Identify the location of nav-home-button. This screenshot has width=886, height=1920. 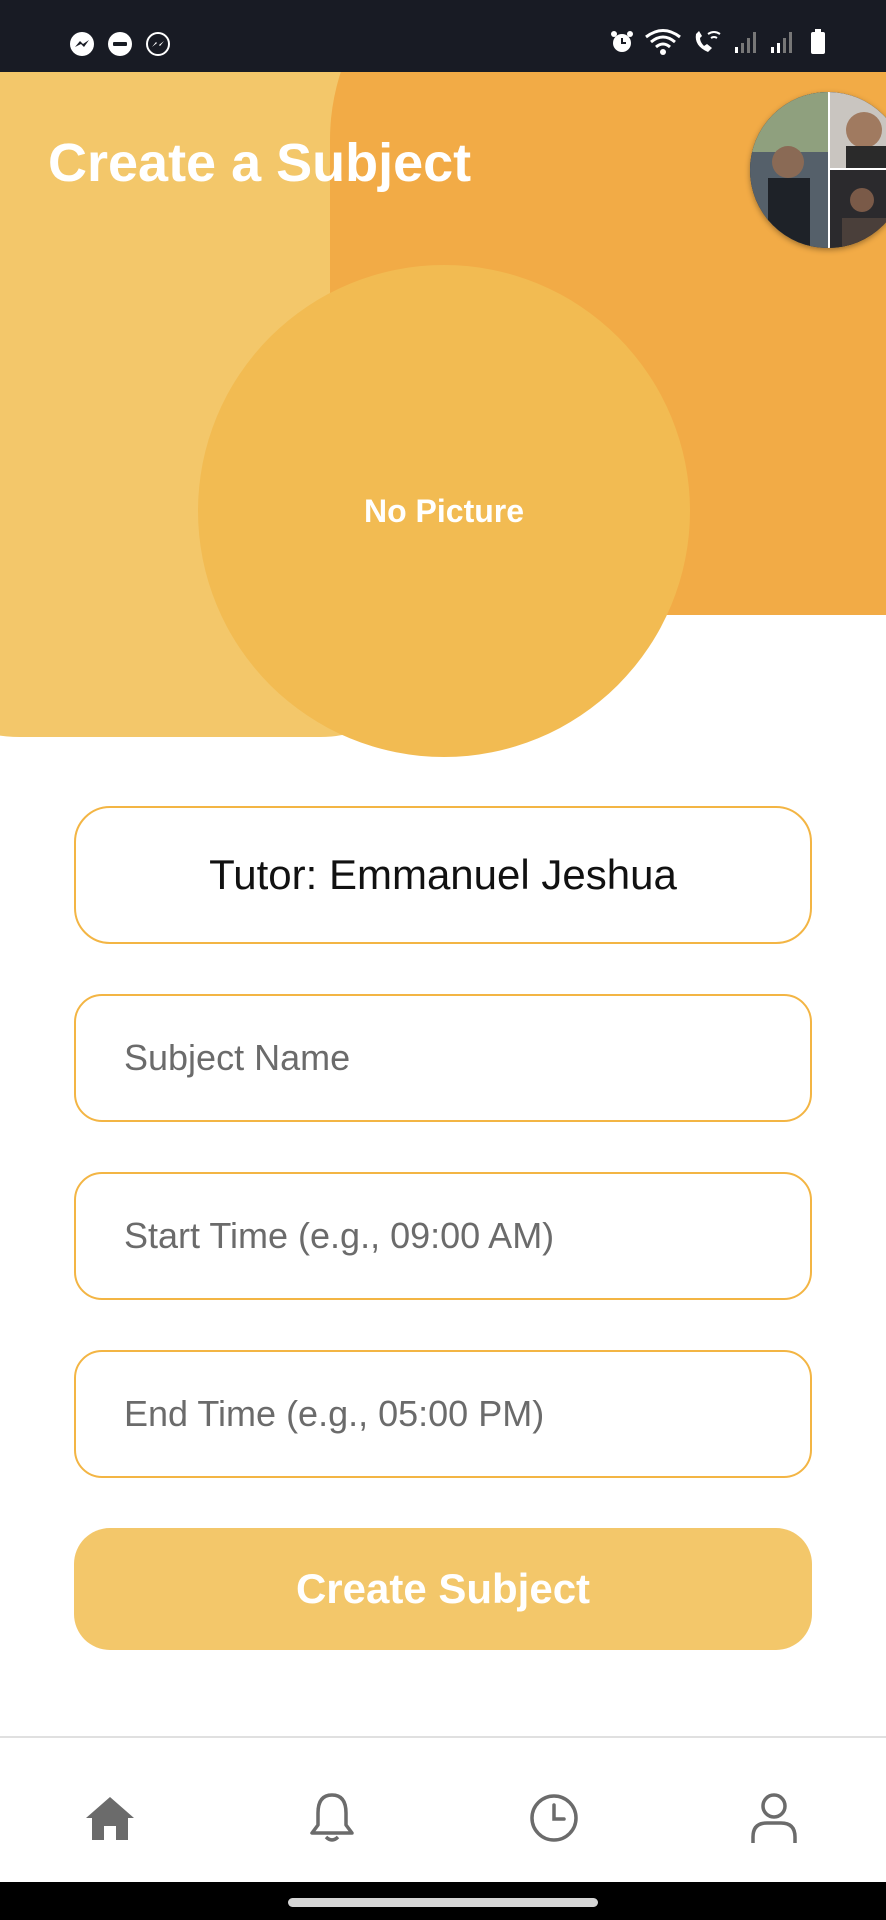
(110, 1818).